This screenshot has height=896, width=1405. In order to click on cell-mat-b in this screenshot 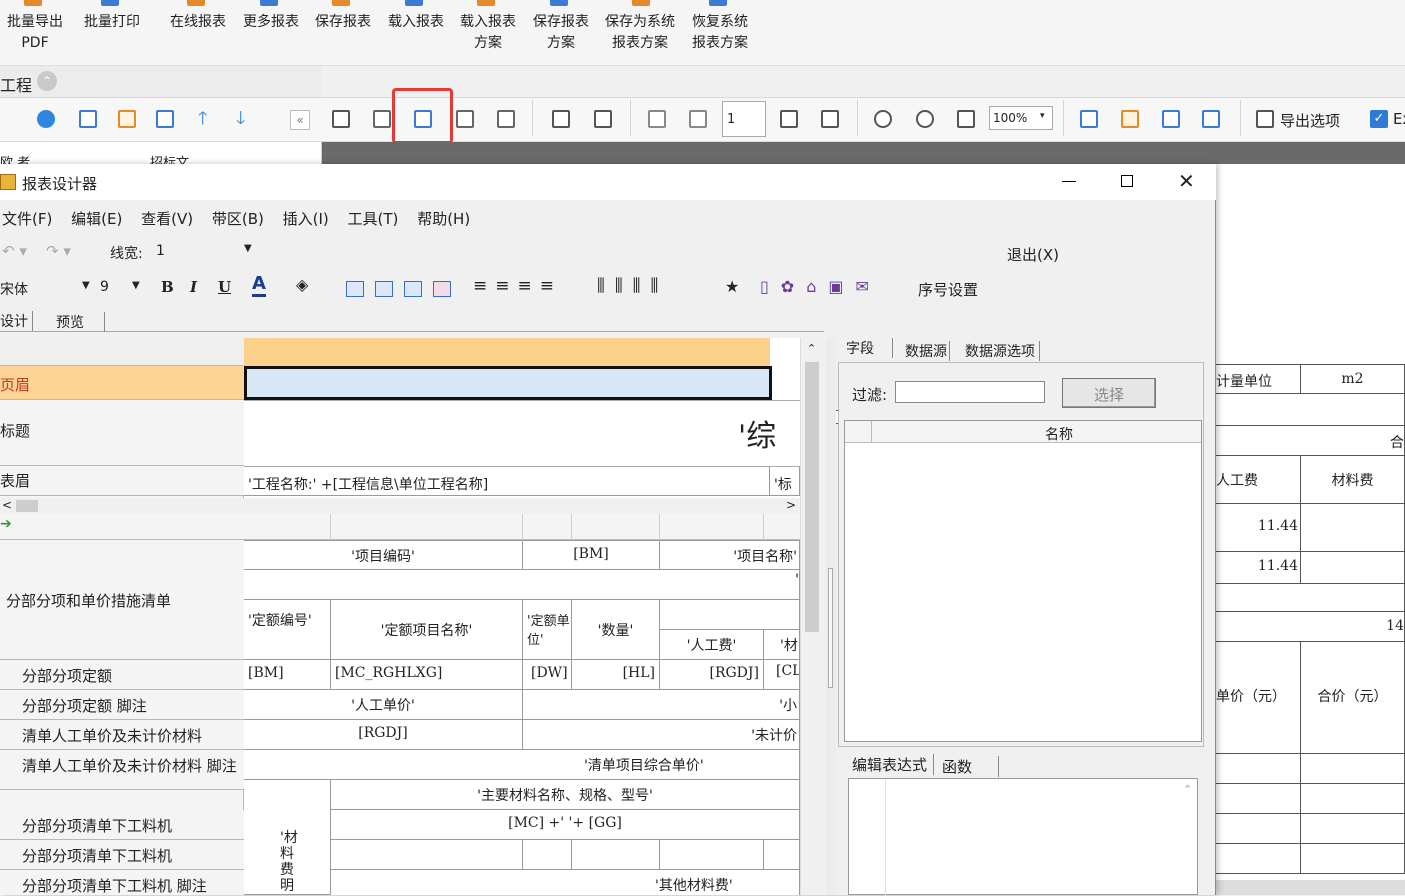, I will do `click(547, 855)`.